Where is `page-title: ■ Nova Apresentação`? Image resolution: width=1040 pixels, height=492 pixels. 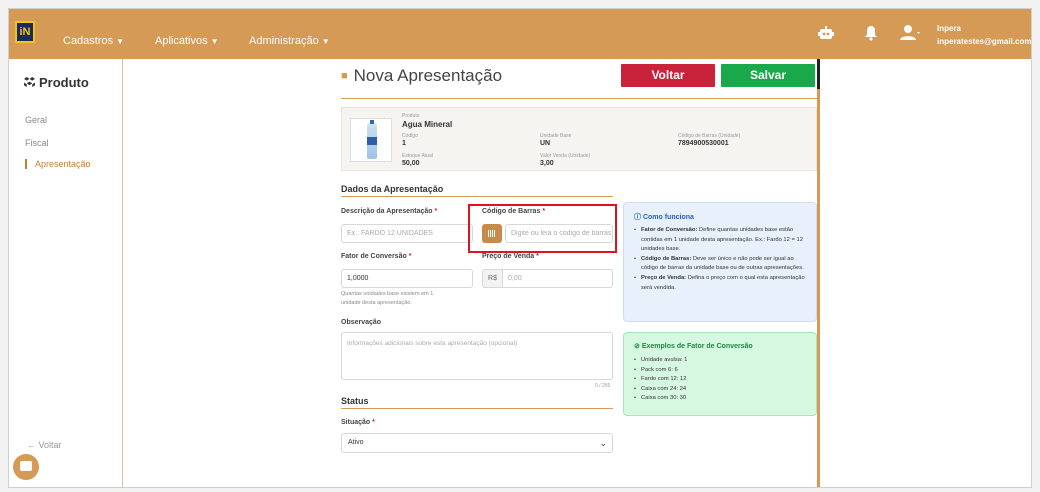 page-title: ■ Nova Apresentação is located at coordinates (422, 75).